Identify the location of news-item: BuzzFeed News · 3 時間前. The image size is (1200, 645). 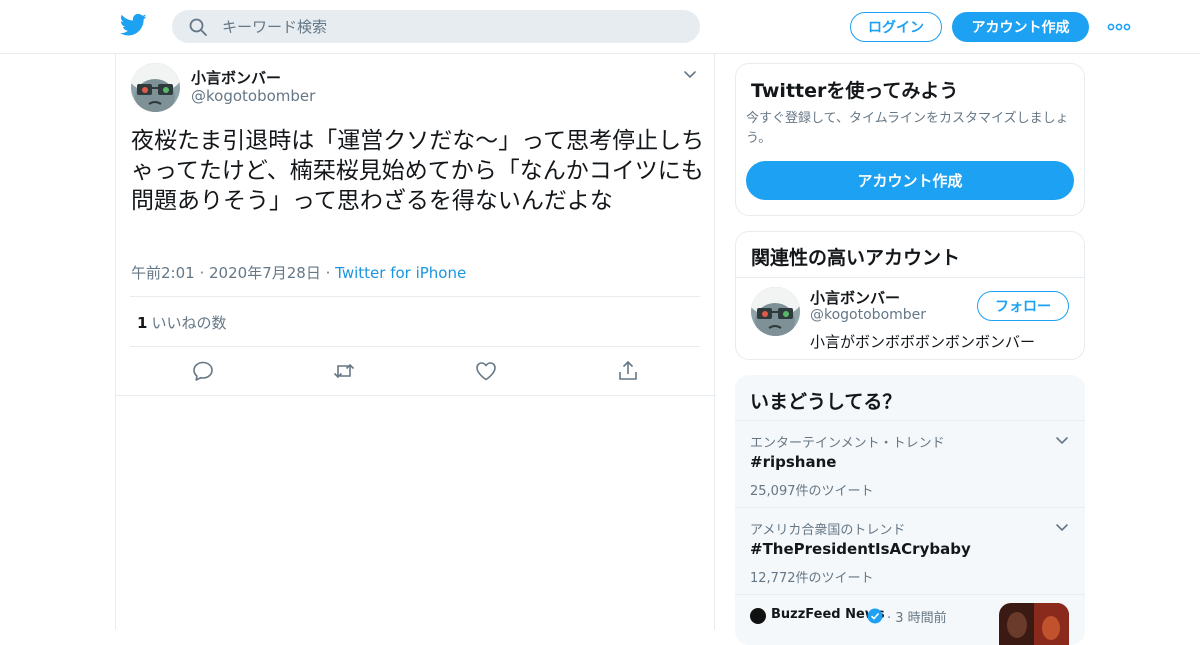
(910, 619).